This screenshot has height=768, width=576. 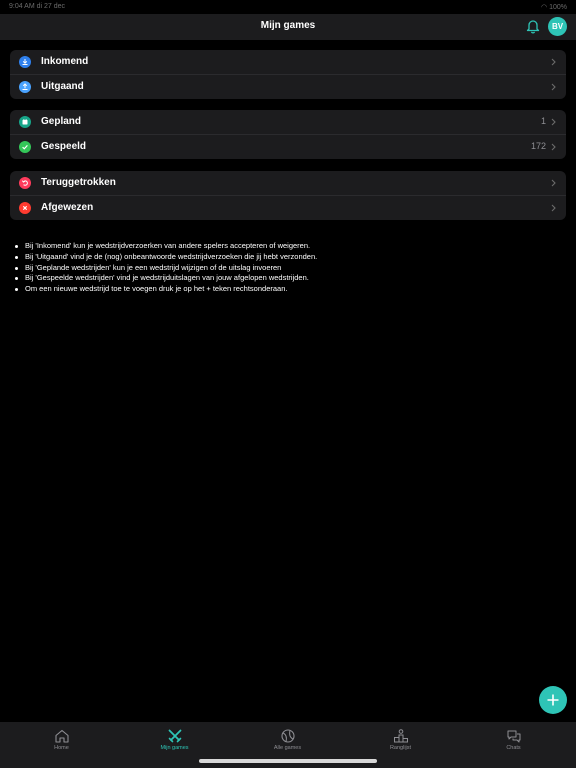 I want to click on plus-icon, so click(x=553, y=700).